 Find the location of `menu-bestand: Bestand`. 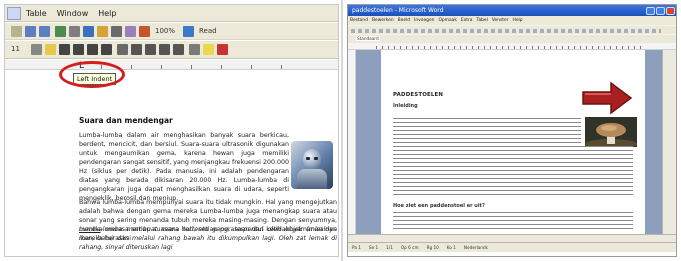

menu-bestand: Bestand is located at coordinates (359, 20).